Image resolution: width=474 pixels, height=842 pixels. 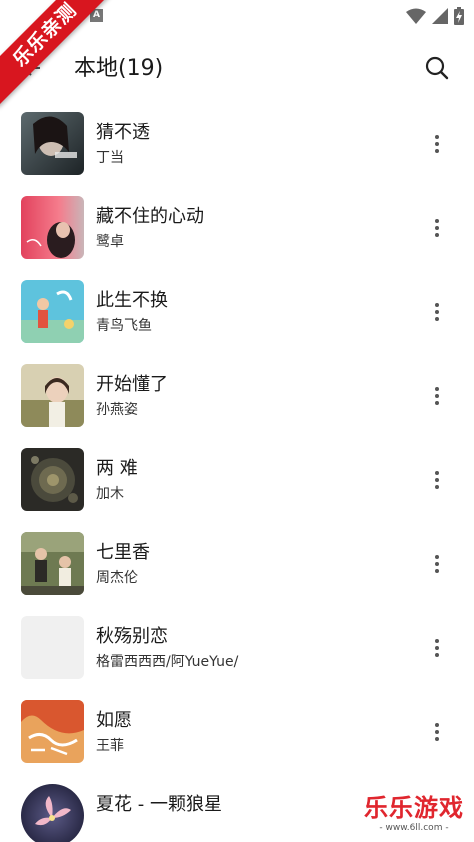 What do you see at coordinates (440, 16) in the screenshot?
I see `cell-signal-icon` at bounding box center [440, 16].